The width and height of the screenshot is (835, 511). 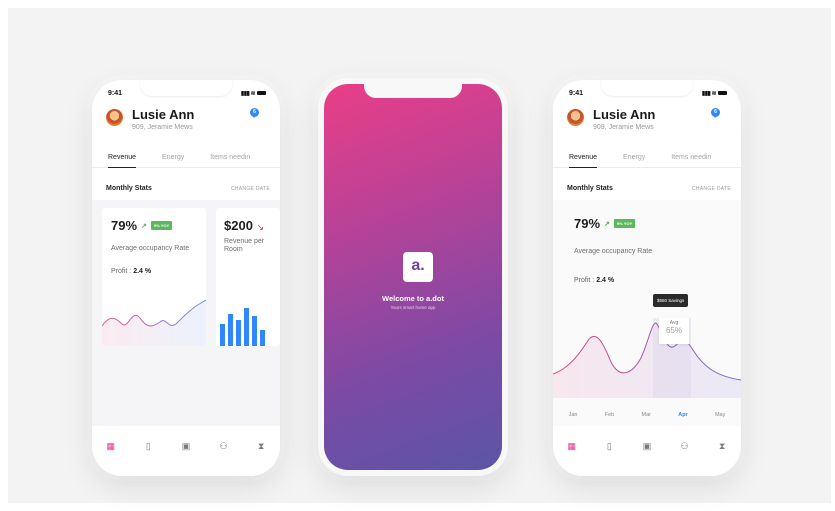 What do you see at coordinates (682, 415) in the screenshot?
I see `month-apr: Apr` at bounding box center [682, 415].